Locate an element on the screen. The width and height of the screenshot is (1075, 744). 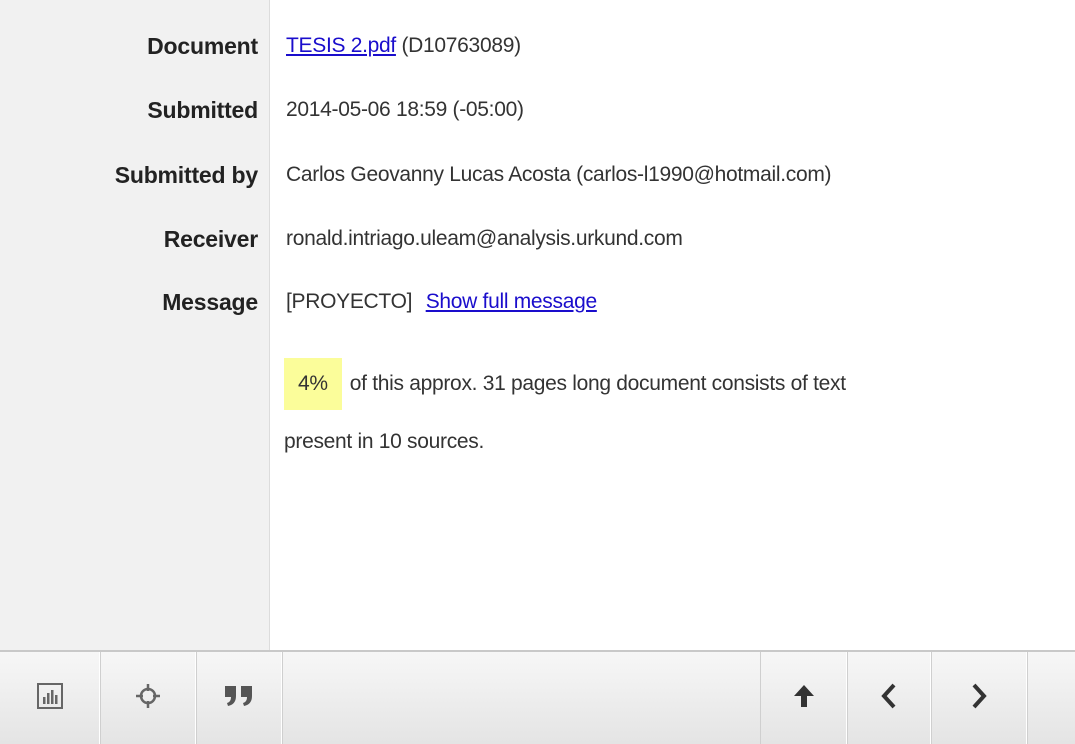
message-value: [PROYECTO] Show full message is located at coordinates (441, 302).